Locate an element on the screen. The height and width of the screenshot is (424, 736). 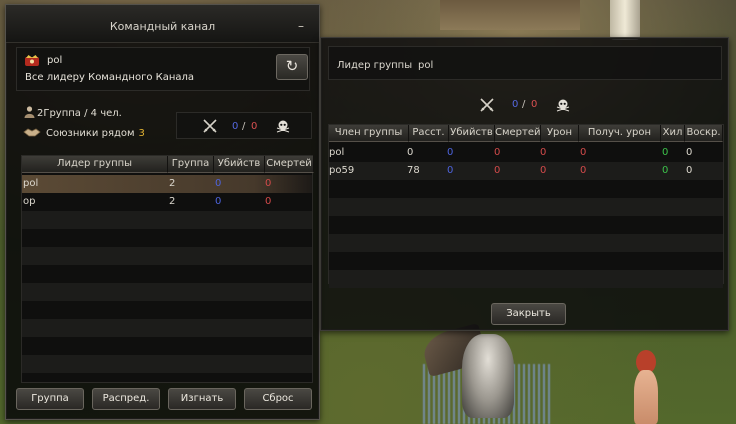
party-deaths: 0 is located at coordinates (534, 104).